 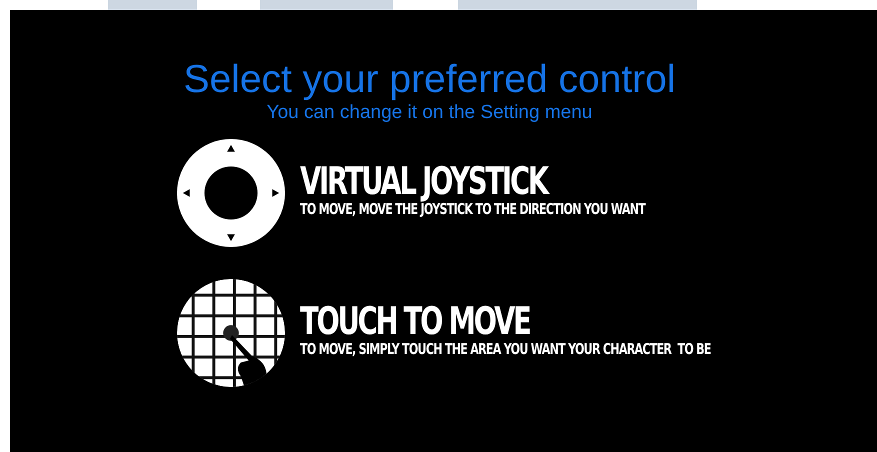 What do you see at coordinates (231, 193) in the screenshot?
I see `joystick-icon` at bounding box center [231, 193].